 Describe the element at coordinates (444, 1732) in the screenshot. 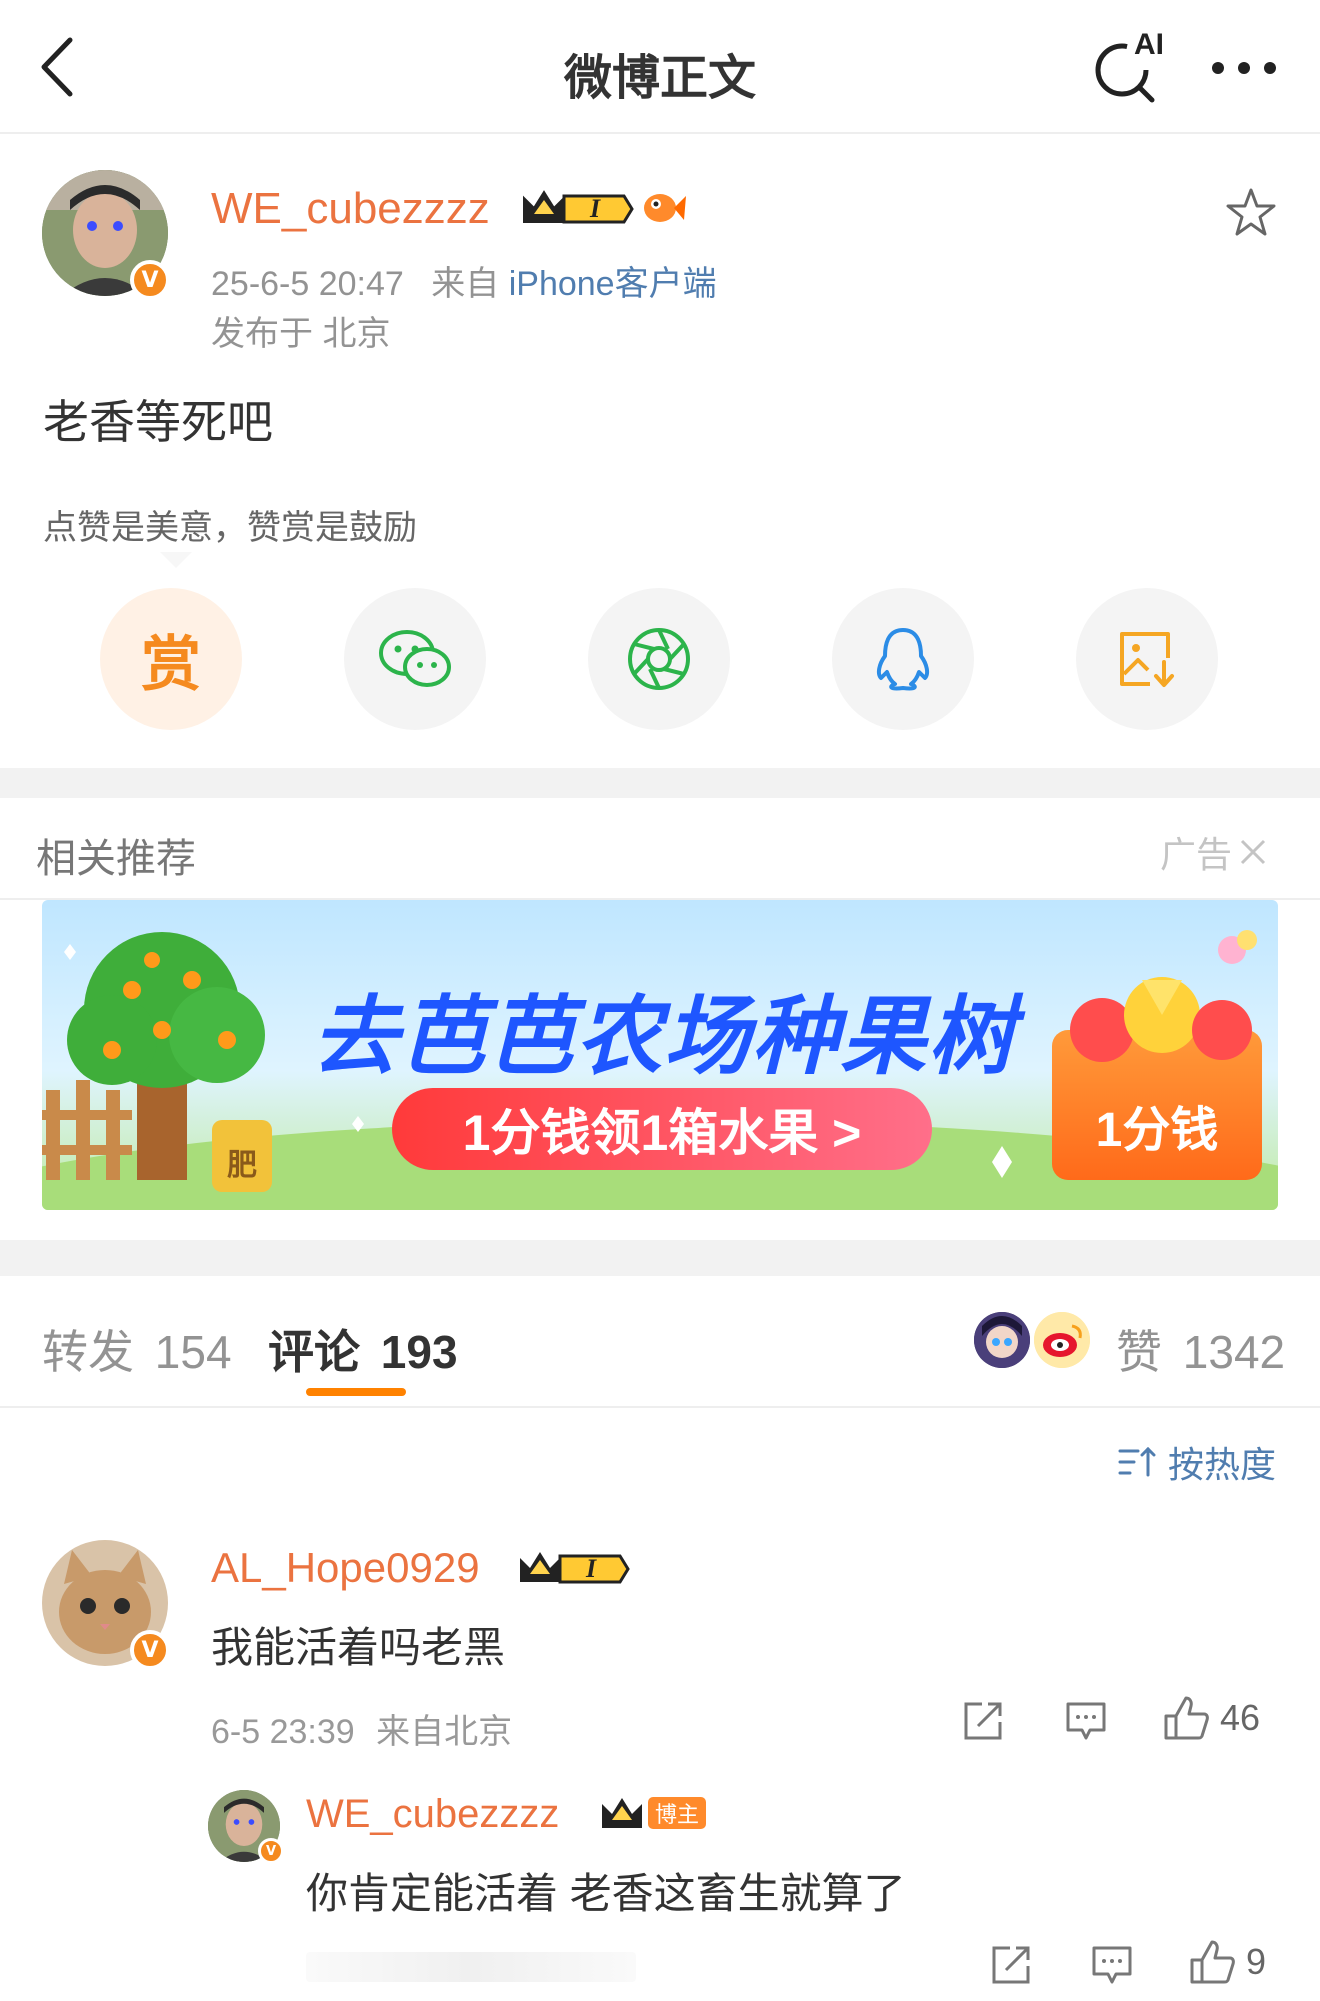

I see `comment-location: 来自北京` at that location.